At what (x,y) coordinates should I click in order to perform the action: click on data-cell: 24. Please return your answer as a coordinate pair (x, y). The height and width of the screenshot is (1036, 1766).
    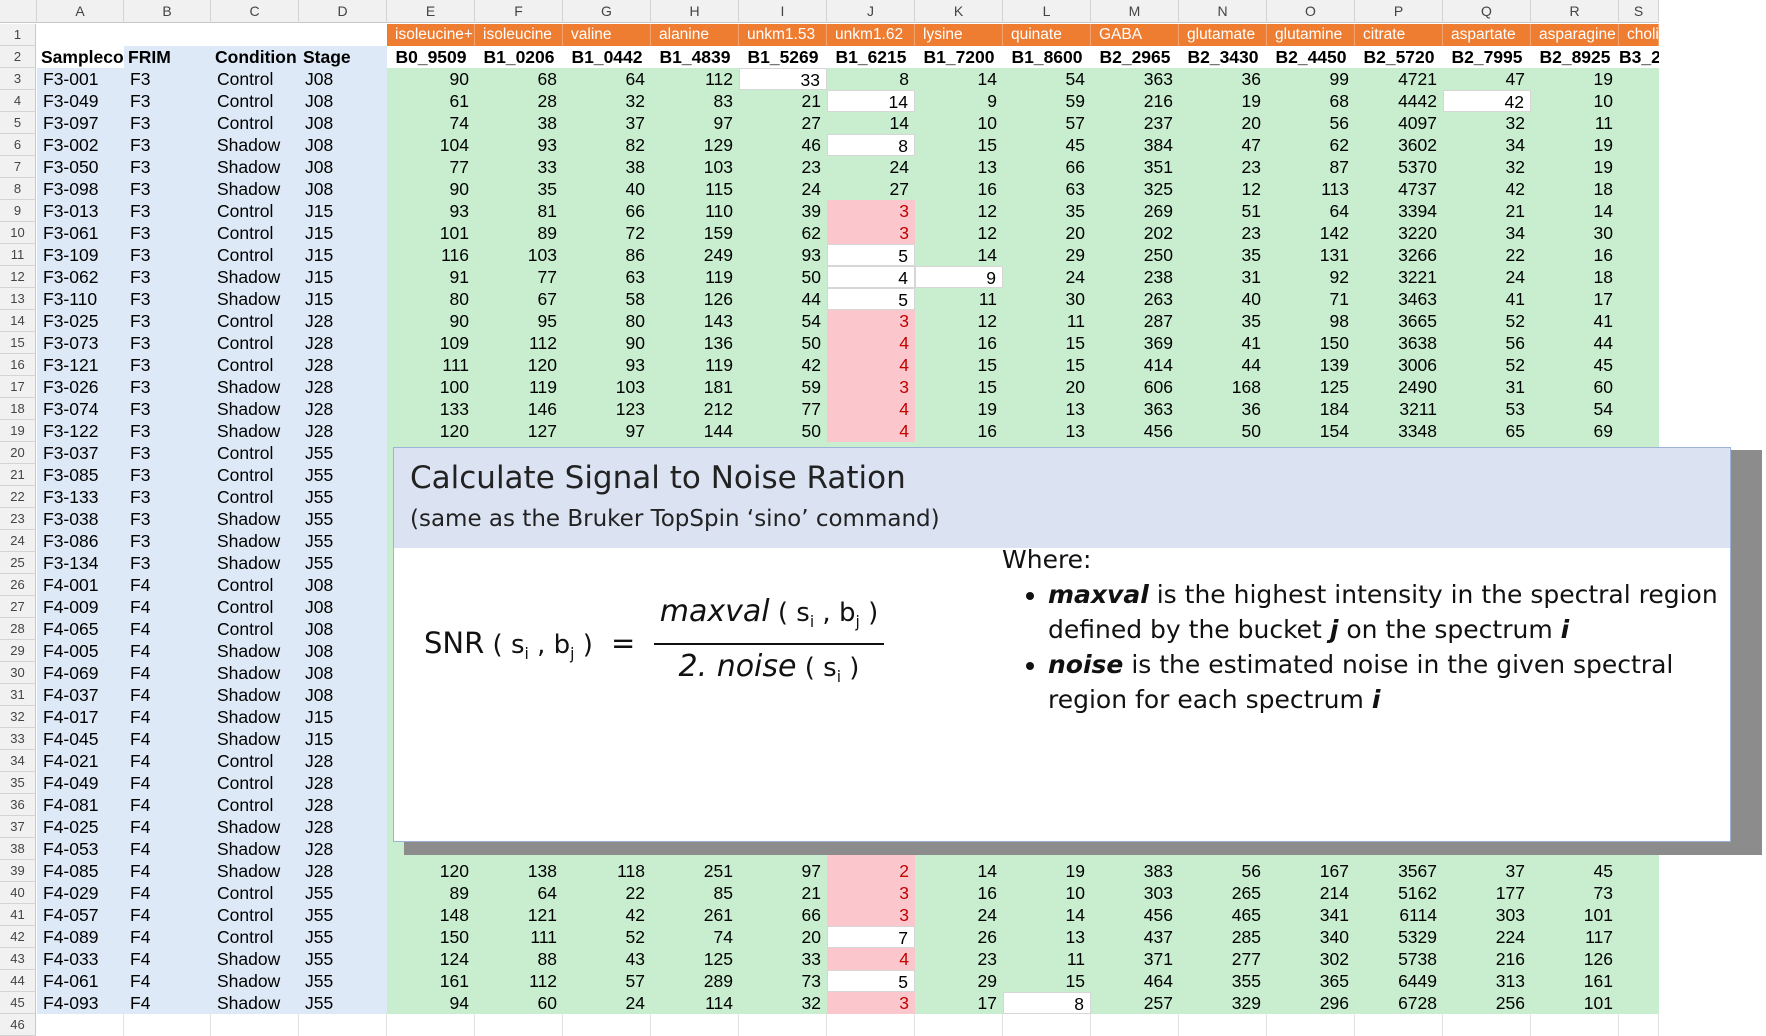
    Looking at the image, I should click on (959, 915).